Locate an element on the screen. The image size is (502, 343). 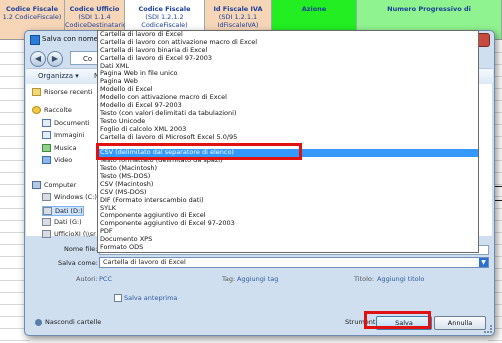
nav-item: Video is located at coordinates (57, 160).